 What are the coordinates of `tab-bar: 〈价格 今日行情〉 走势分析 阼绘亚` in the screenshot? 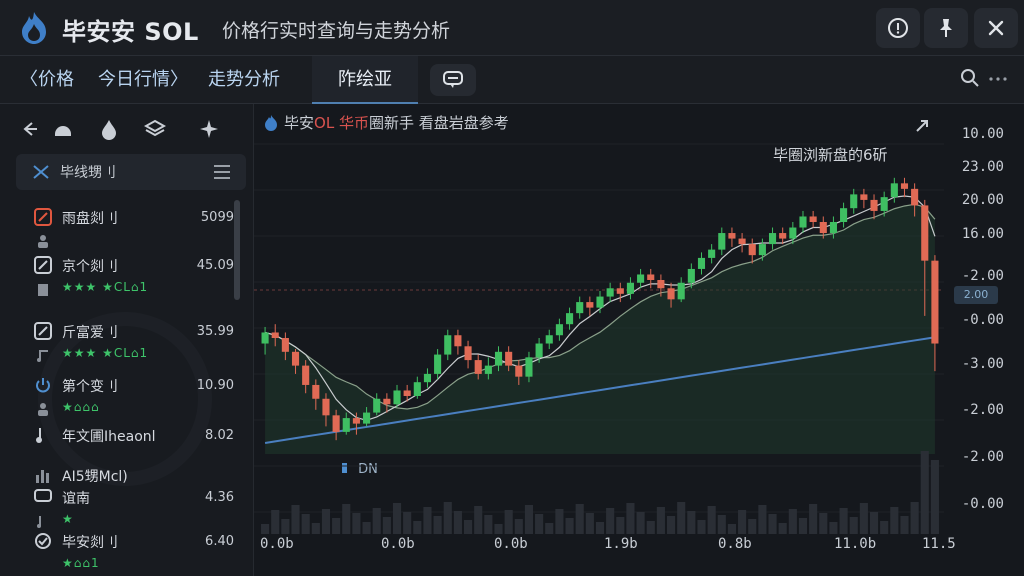 It's located at (512, 80).